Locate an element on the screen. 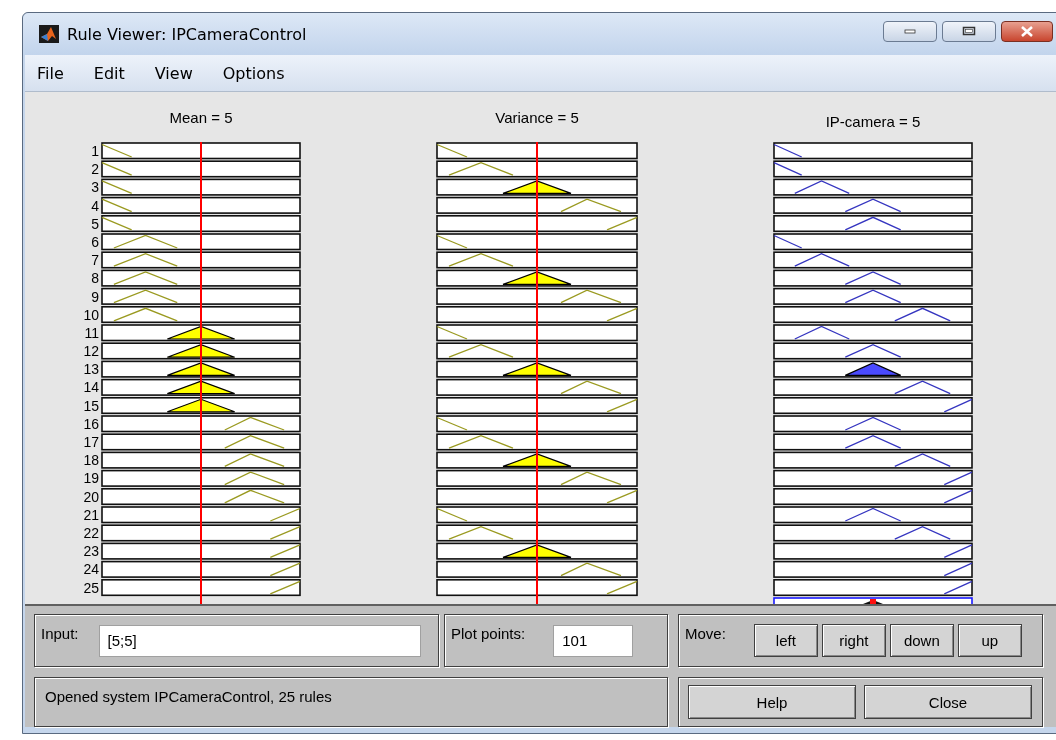 This screenshot has height=740, width=1056. close-icon is located at coordinates (1027, 31).